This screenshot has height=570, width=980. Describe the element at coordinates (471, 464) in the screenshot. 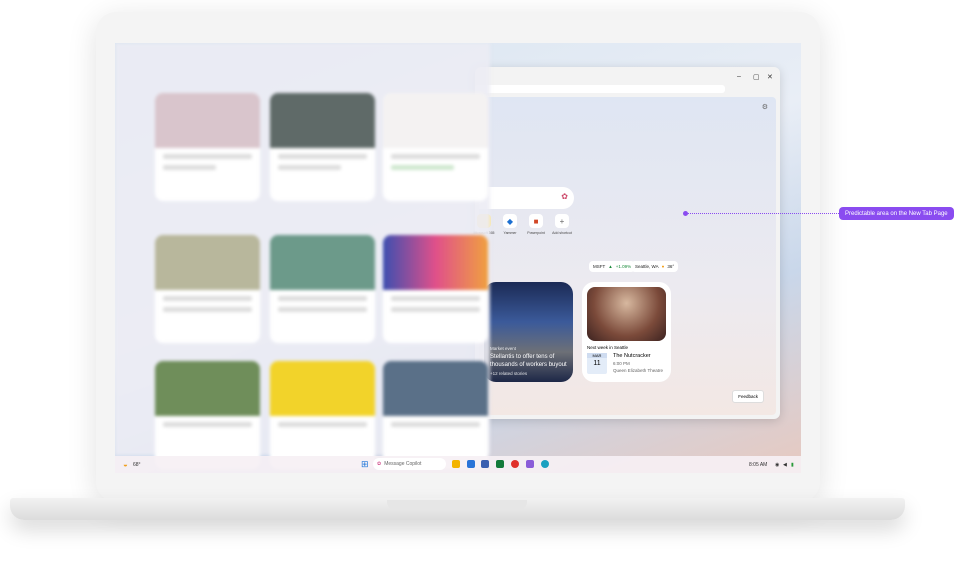

I see `outlook-icon` at that location.